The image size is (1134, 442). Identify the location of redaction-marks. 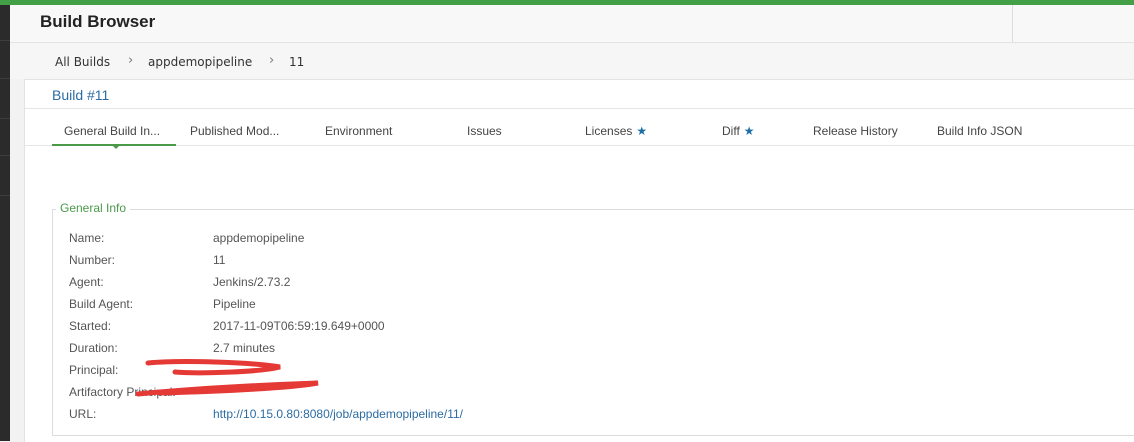
(227, 378).